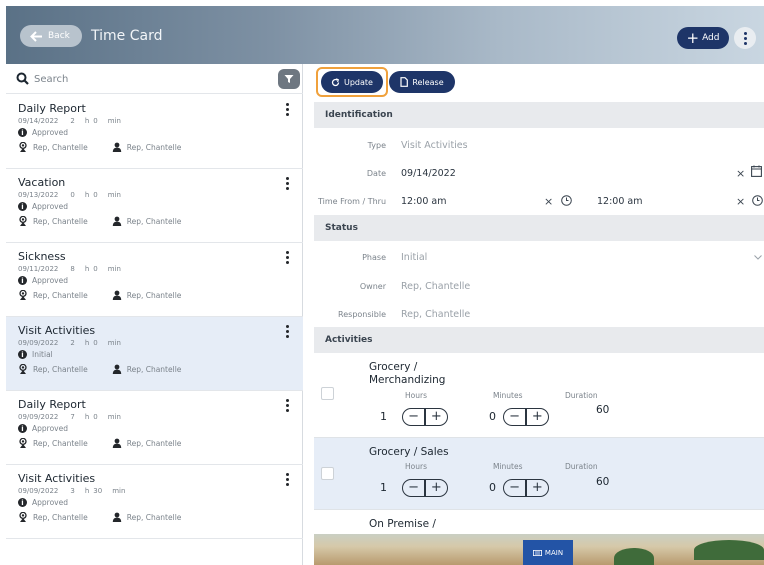 The height and width of the screenshot is (565, 764). I want to click on add-label: Add, so click(711, 38).